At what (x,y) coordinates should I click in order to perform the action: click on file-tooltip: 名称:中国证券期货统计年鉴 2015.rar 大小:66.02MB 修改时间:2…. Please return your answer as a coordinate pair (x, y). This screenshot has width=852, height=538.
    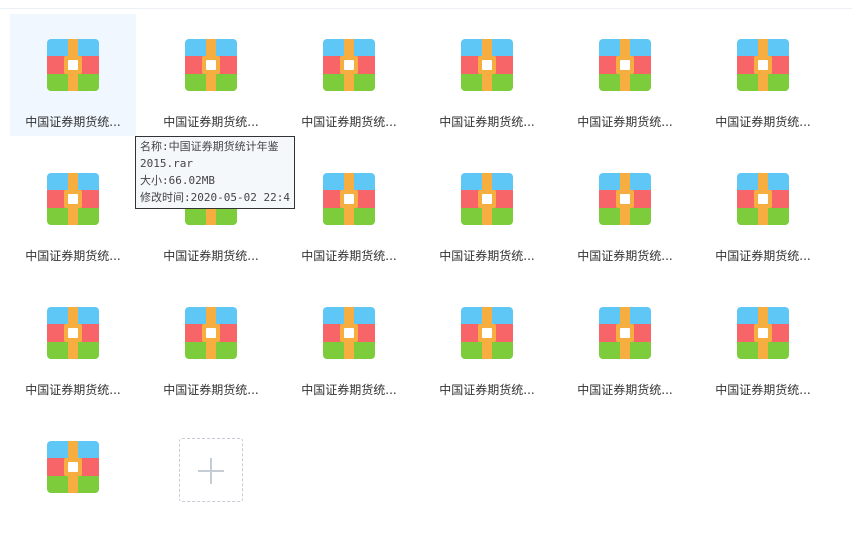
    Looking at the image, I should click on (215, 172).